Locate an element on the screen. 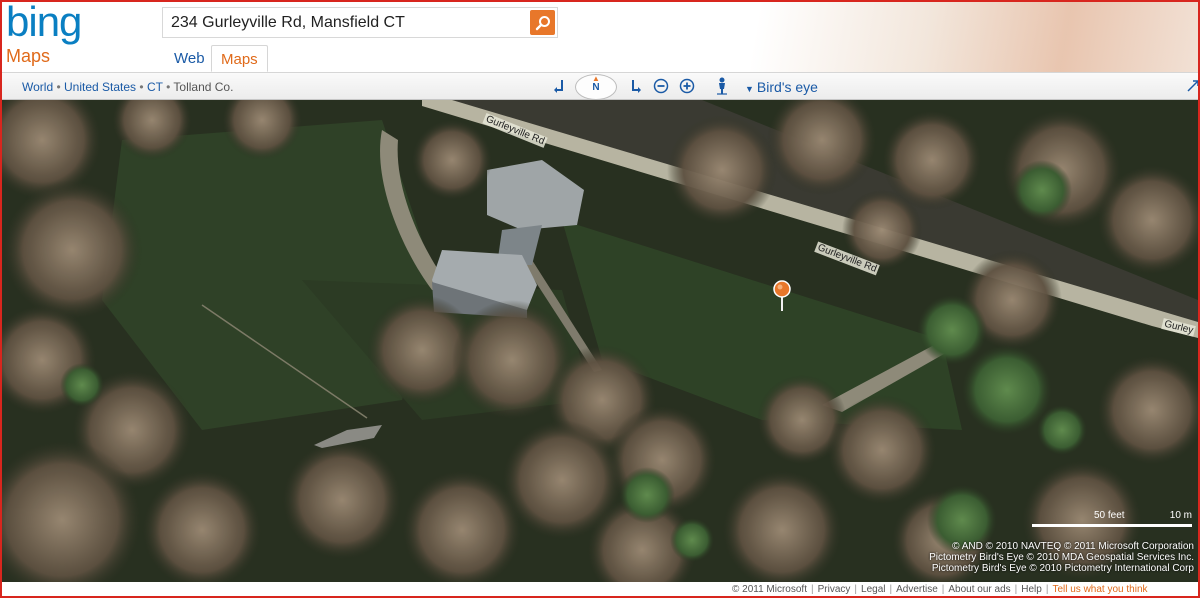 Image resolution: width=1200 pixels, height=598 pixels. expand-button is located at coordinates (1191, 86).